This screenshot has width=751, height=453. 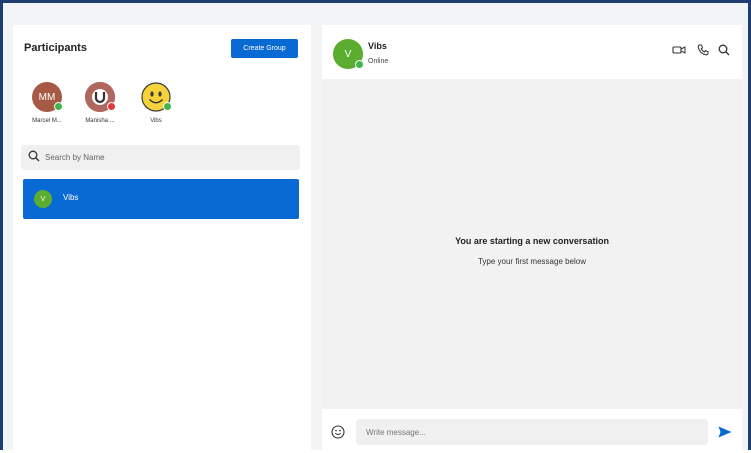 I want to click on avatar: MM, so click(x=47, y=97).